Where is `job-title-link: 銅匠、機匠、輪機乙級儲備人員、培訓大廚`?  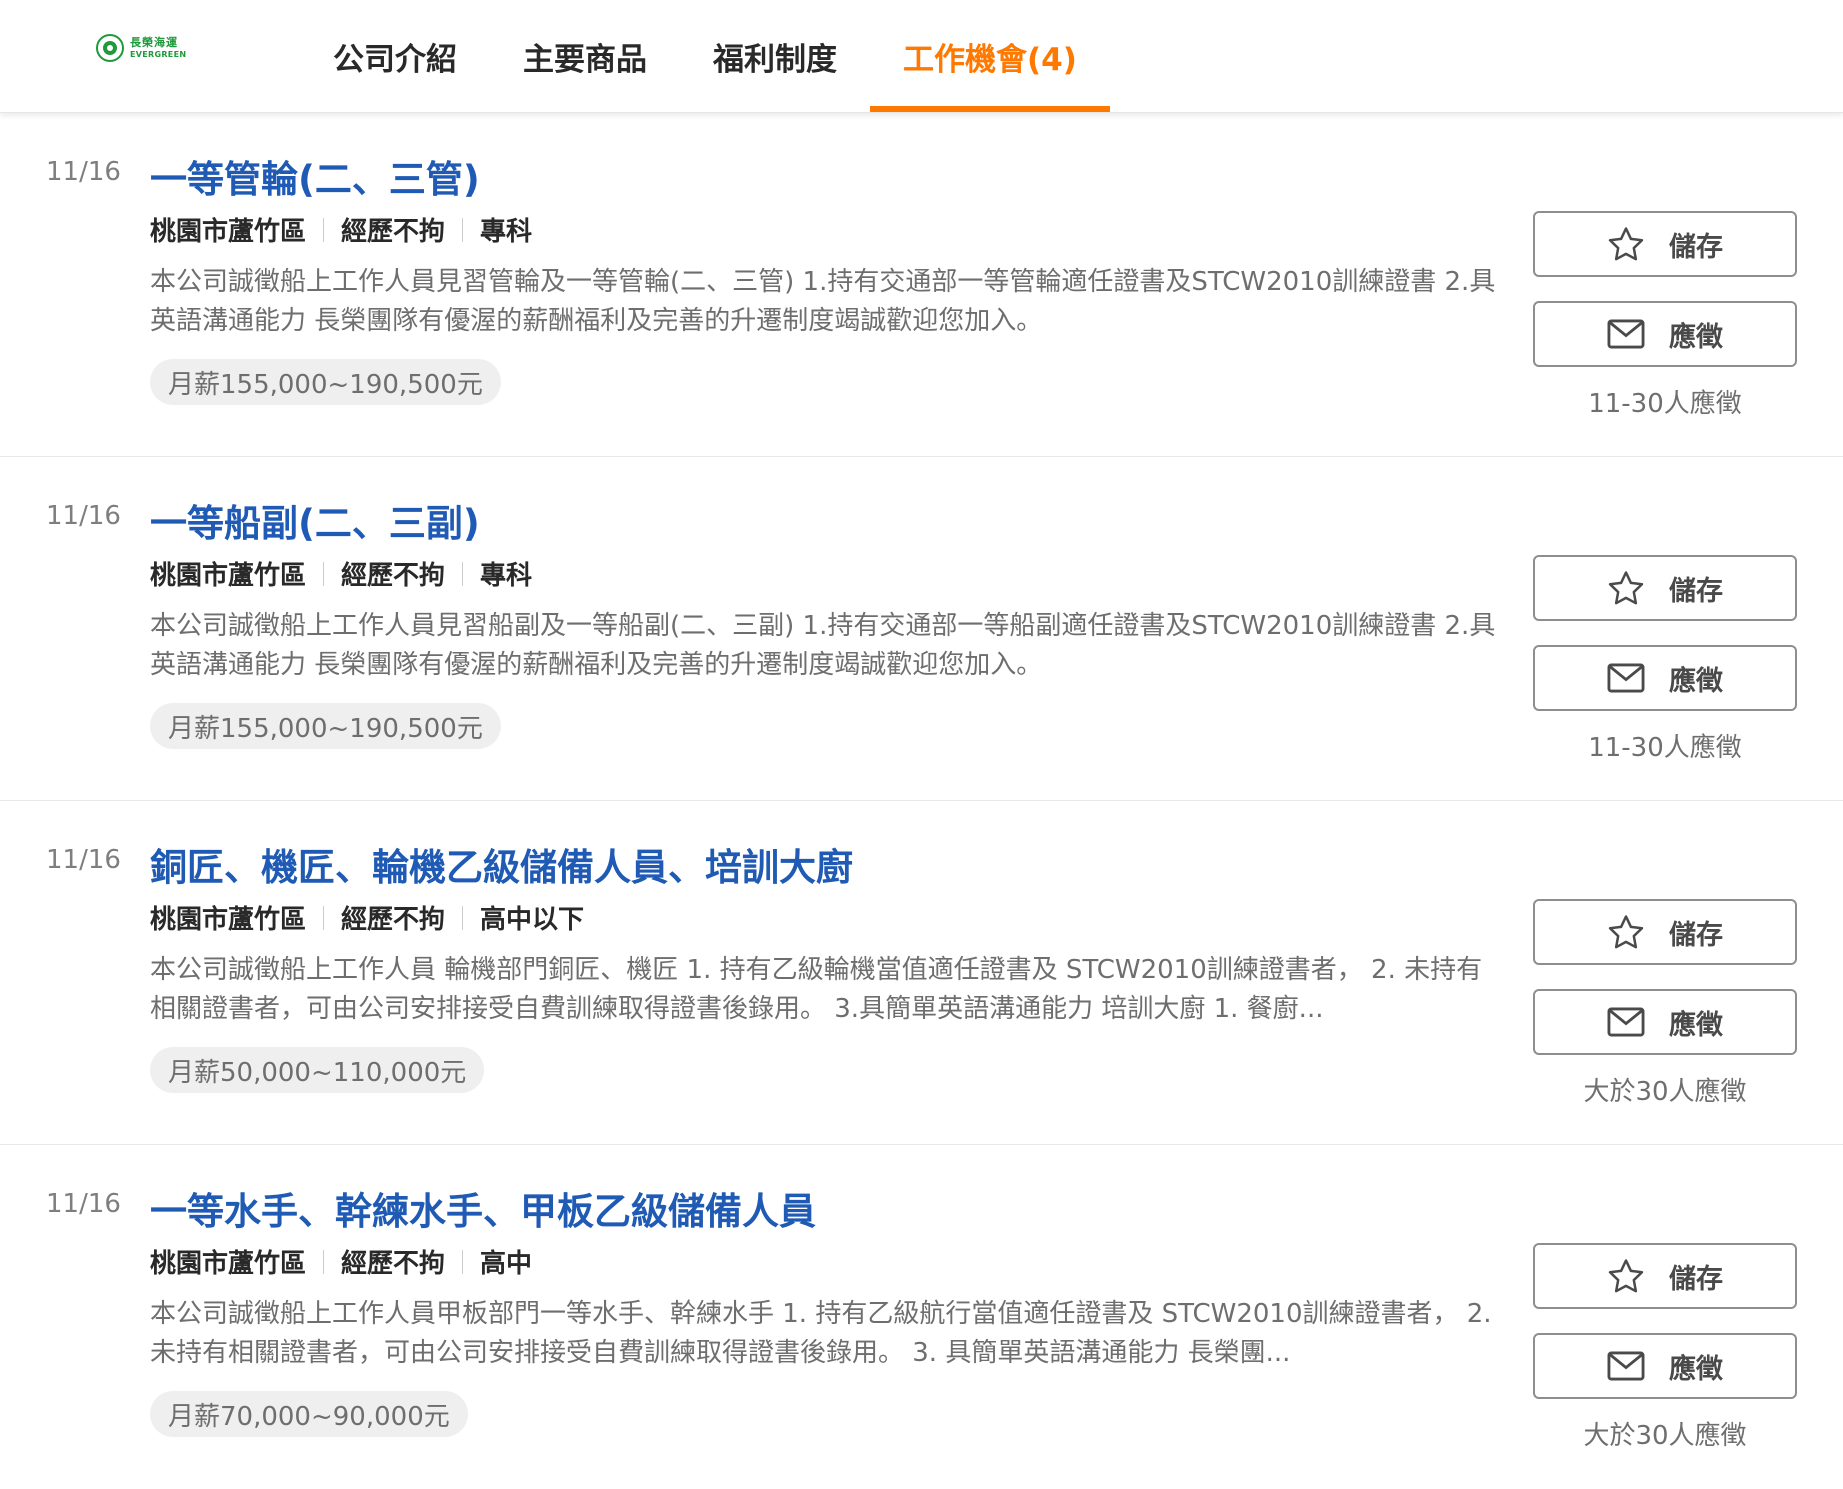 job-title-link: 銅匠、機匠、輪機乙級儲備人員、培訓大廚 is located at coordinates (501, 864).